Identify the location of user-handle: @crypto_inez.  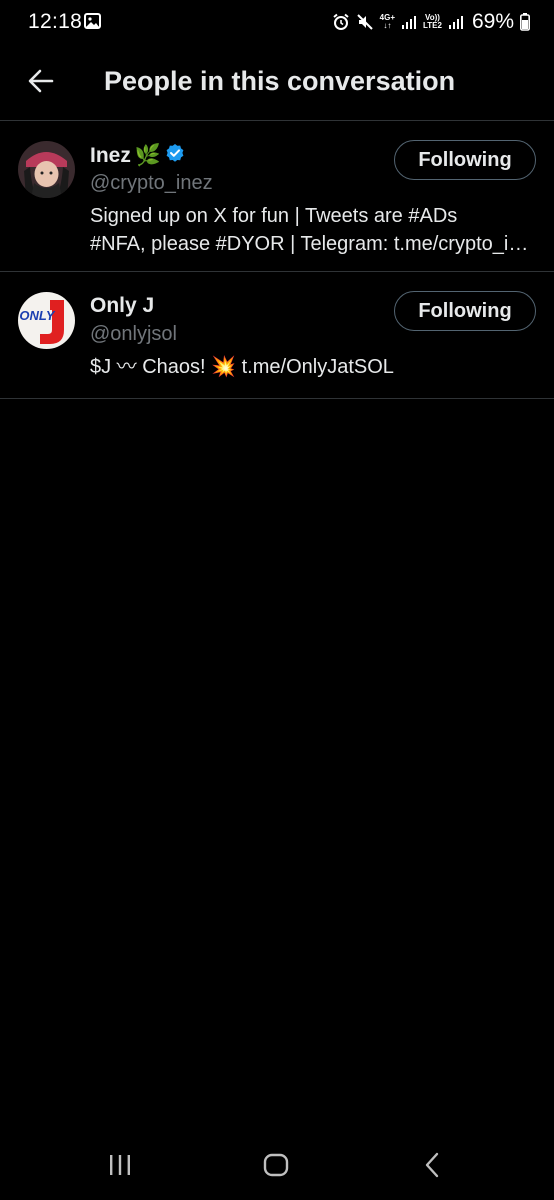
(151, 183).